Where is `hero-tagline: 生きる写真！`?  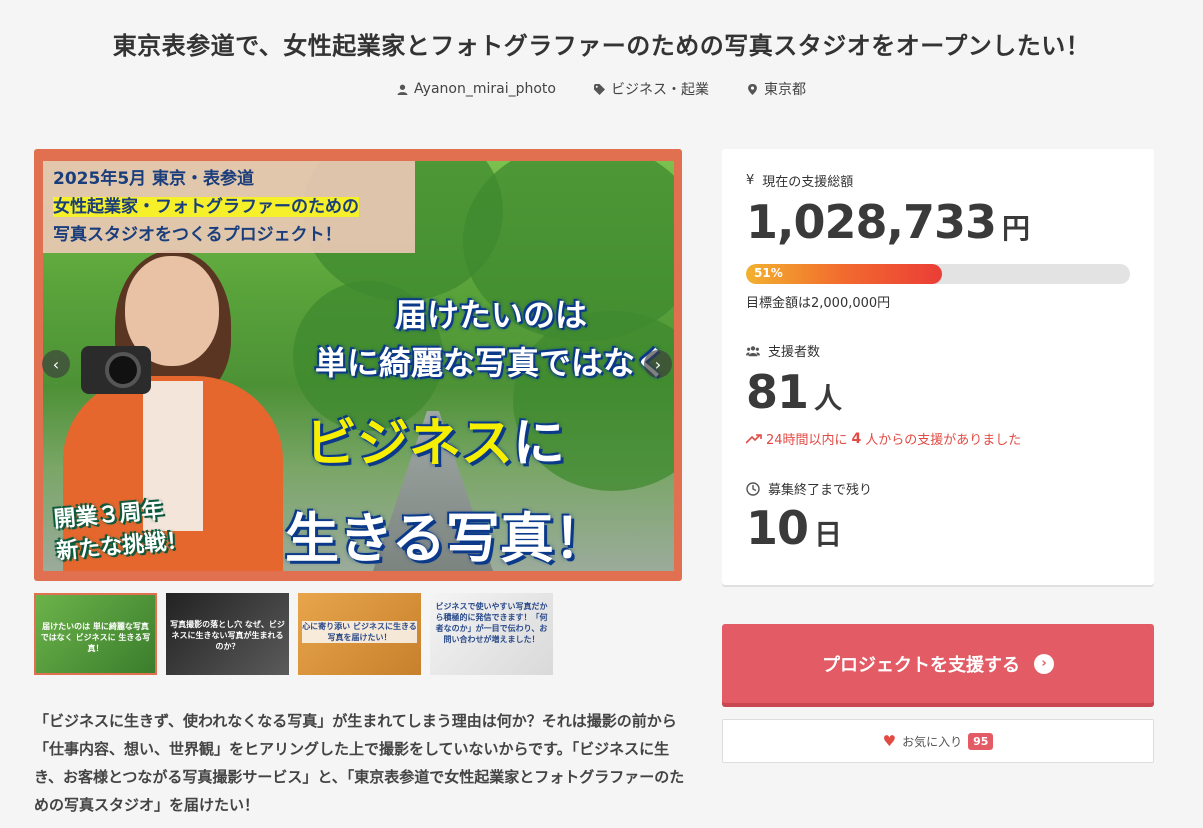
hero-tagline: 生きる写真！ is located at coordinates (446, 538).